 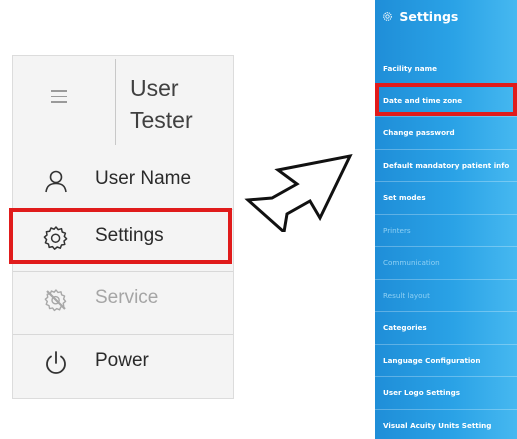 What do you see at coordinates (410, 68) in the screenshot?
I see `settings-item-facility-name: Facility name` at bounding box center [410, 68].